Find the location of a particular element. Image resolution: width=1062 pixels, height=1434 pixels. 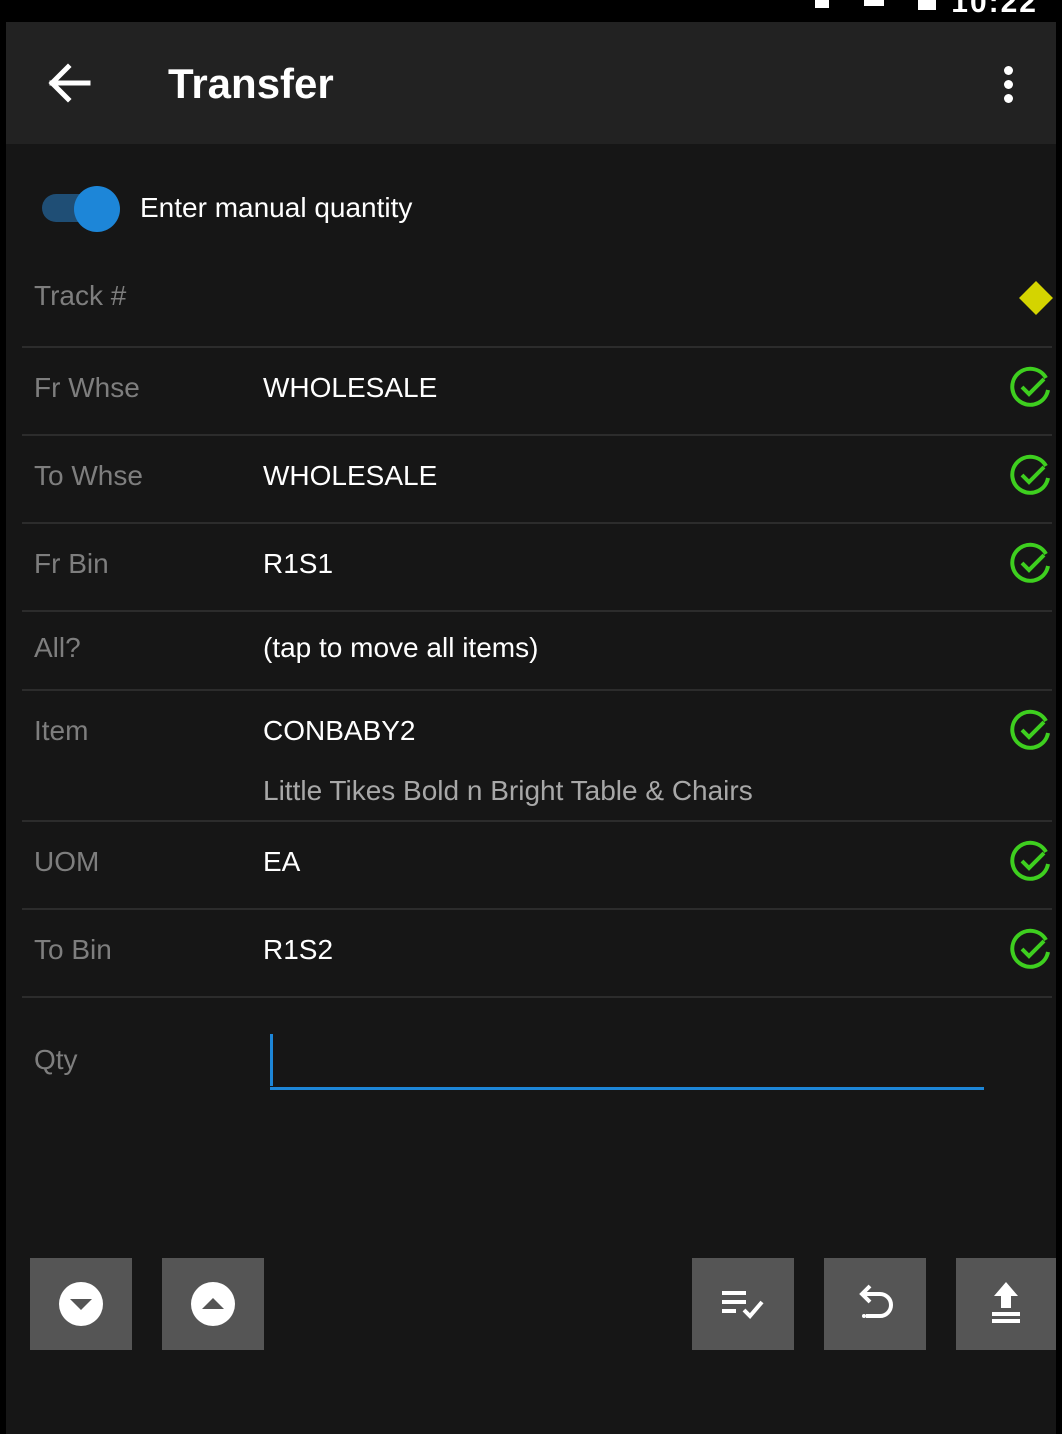

status-bar: 10:22 is located at coordinates (531, 11).